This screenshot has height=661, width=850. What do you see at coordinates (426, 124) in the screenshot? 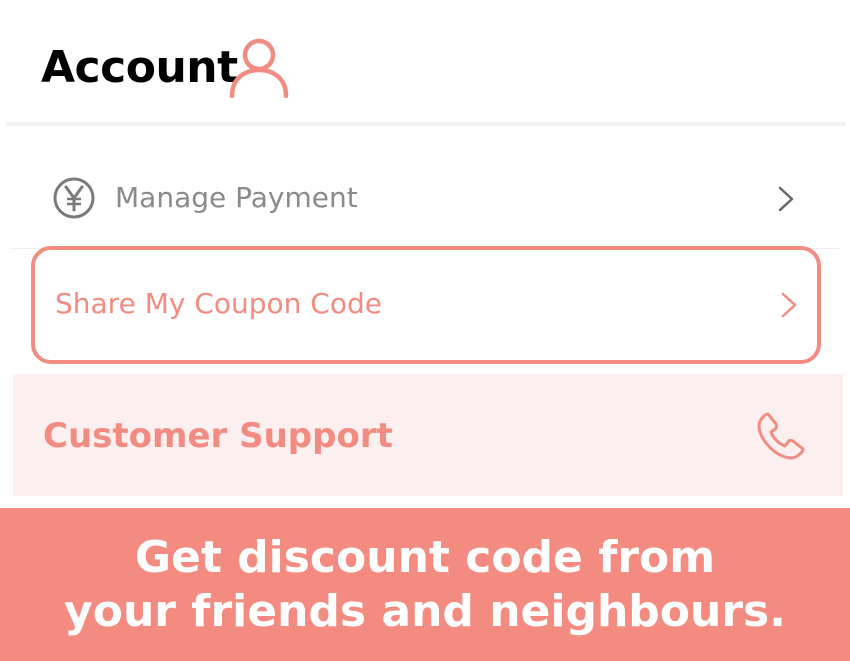
I see `header-divider` at bounding box center [426, 124].